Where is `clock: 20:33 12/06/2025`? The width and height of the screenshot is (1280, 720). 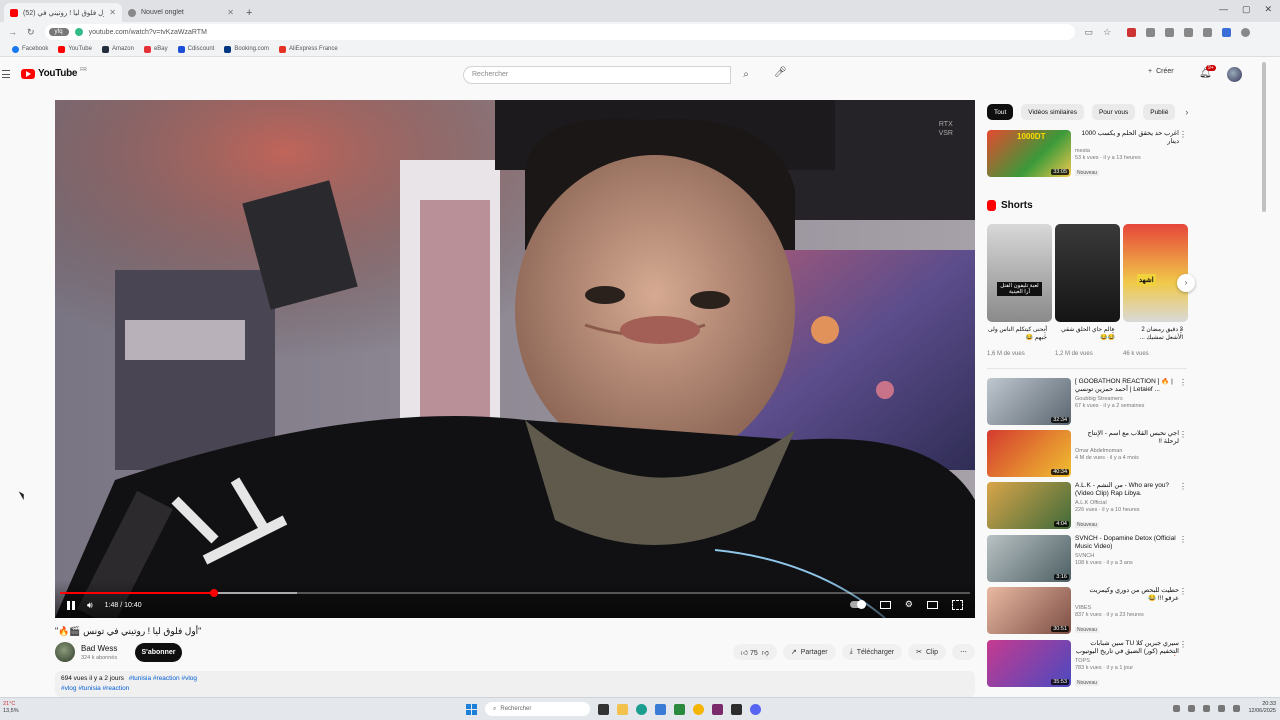 clock: 20:33 12/06/2025 is located at coordinates (1262, 708).